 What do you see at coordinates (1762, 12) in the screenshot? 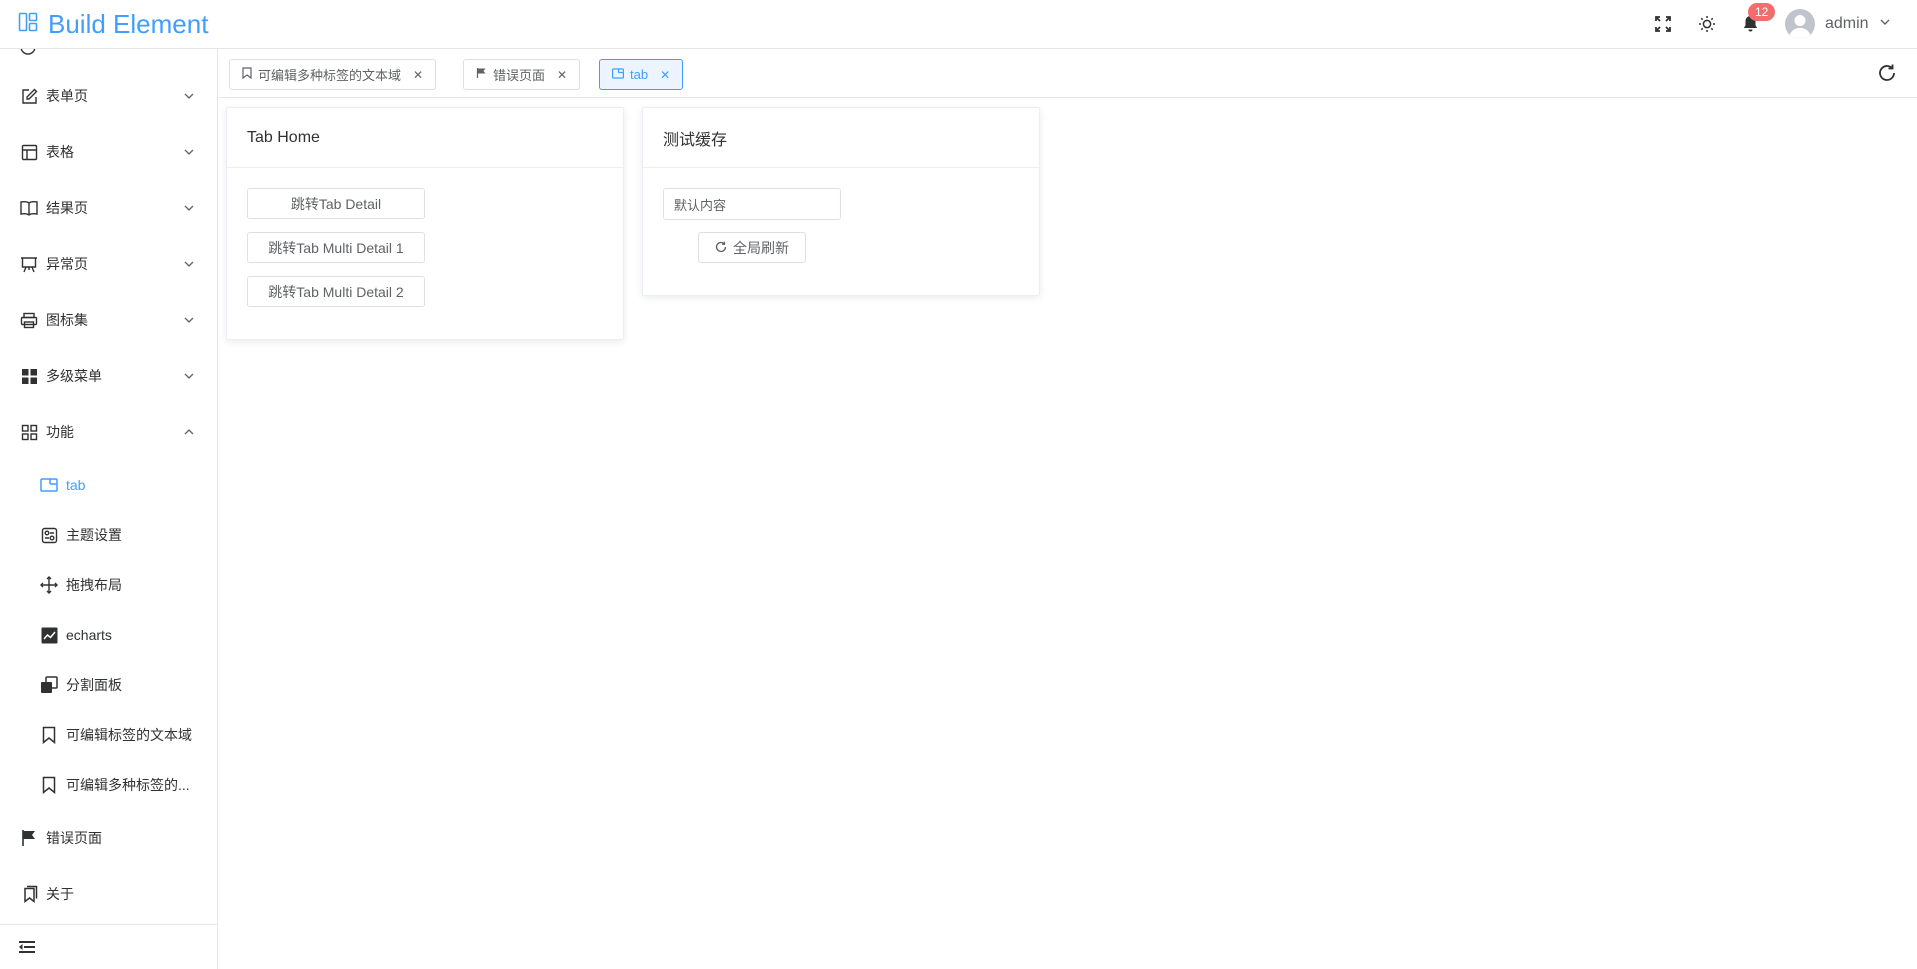
I see `notification-badge: 12` at bounding box center [1762, 12].